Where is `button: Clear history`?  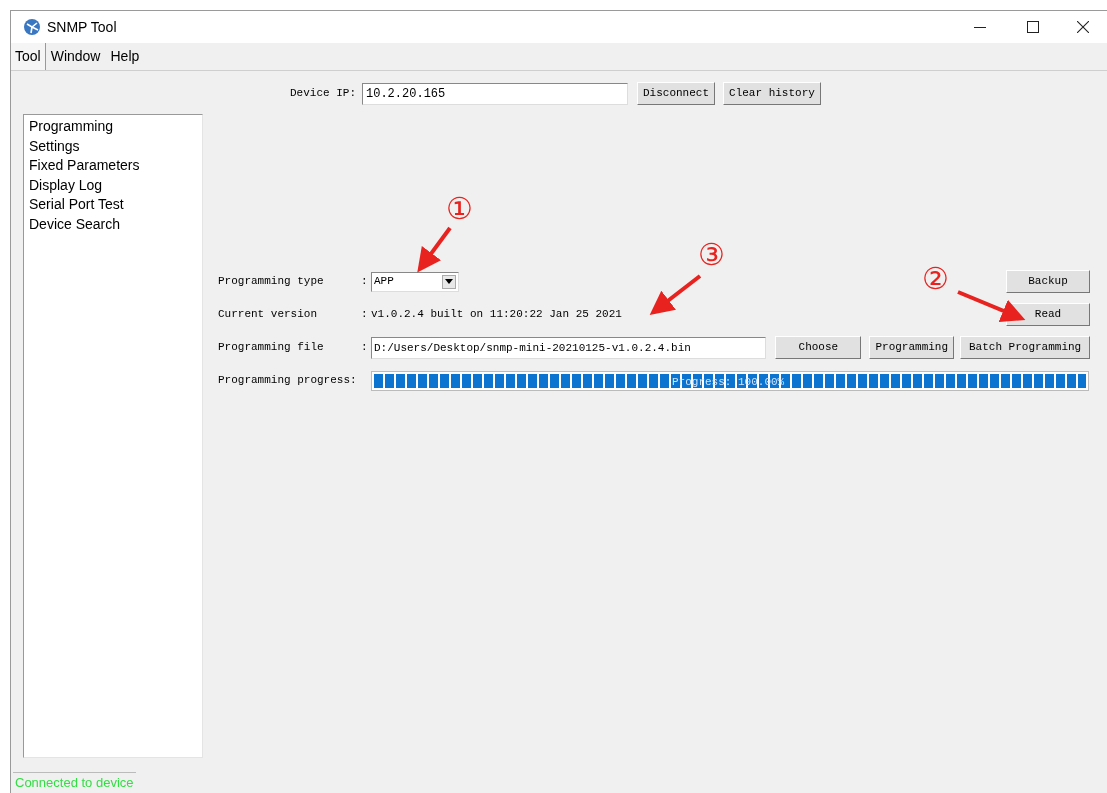
button: Clear history is located at coordinates (772, 93).